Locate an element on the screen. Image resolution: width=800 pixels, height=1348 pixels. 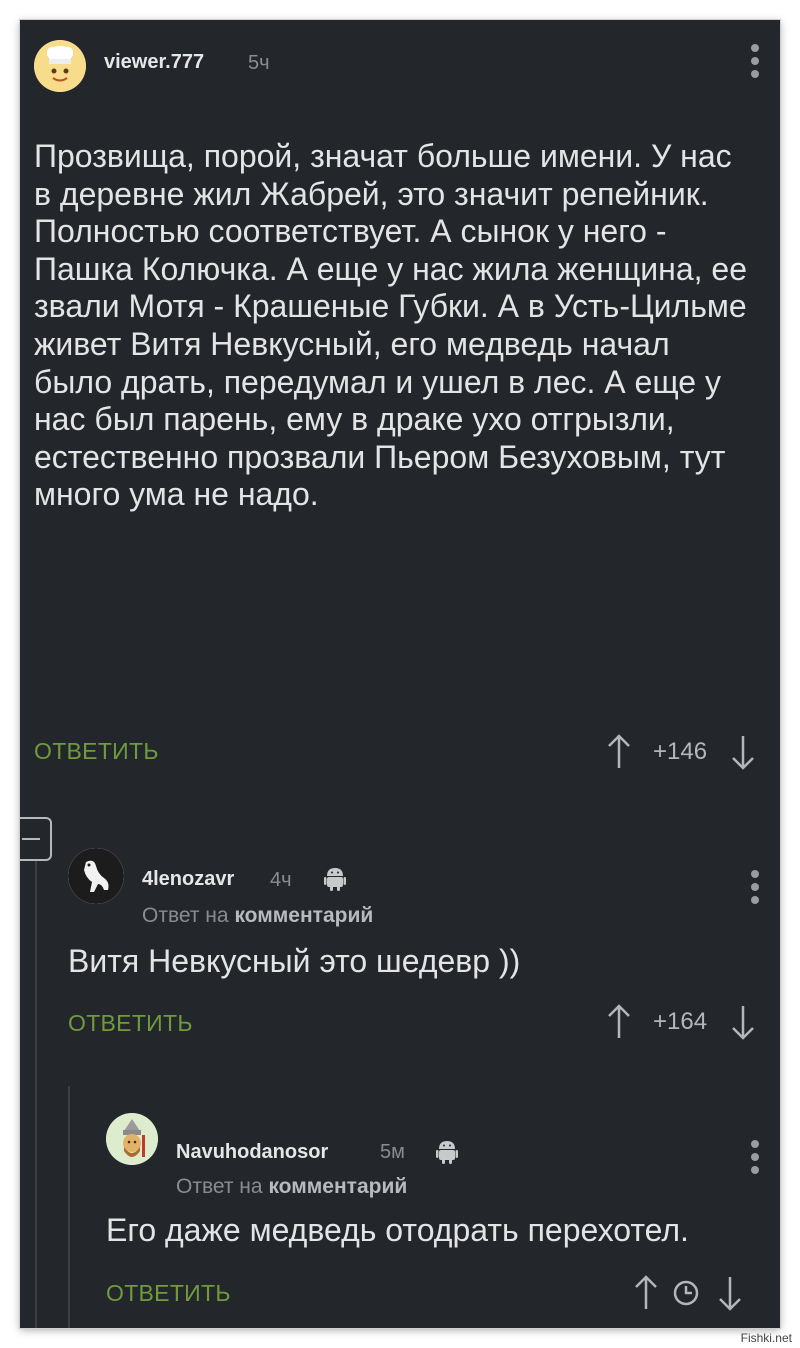
timestamp: 5м is located at coordinates (392, 1152).